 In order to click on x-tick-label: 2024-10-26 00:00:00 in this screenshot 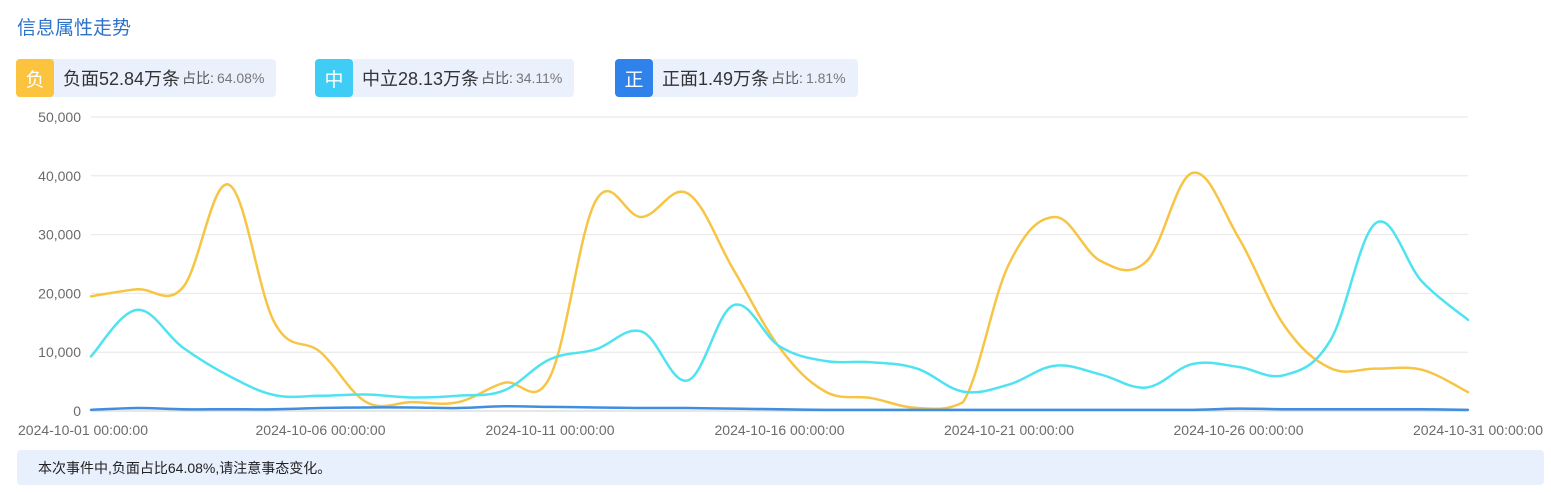, I will do `click(1239, 430)`.